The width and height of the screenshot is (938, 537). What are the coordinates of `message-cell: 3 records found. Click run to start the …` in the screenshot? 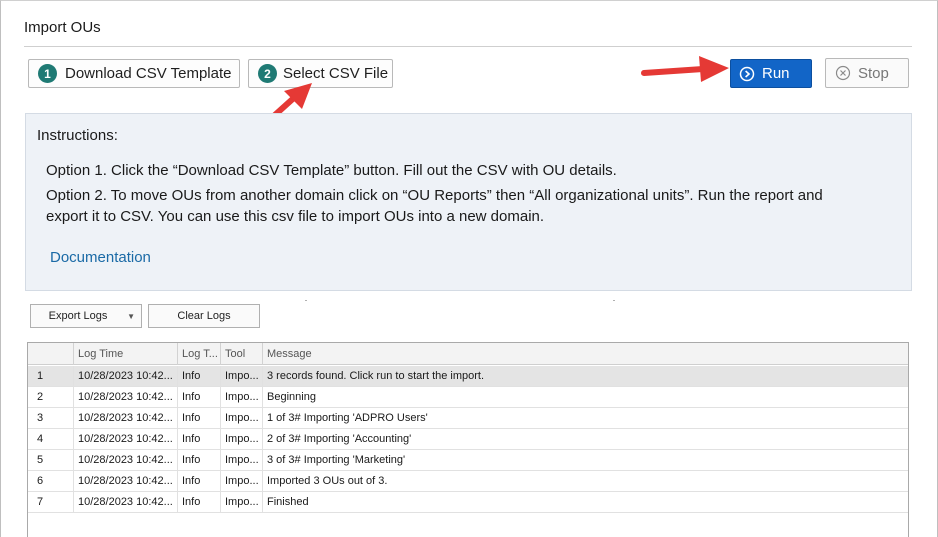 It's located at (585, 376).